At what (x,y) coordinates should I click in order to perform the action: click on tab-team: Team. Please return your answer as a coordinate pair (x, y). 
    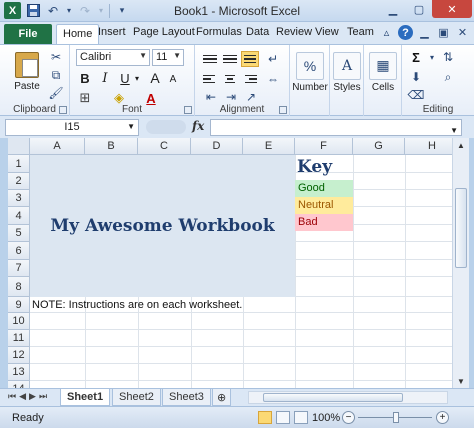
    Looking at the image, I should click on (360, 32).